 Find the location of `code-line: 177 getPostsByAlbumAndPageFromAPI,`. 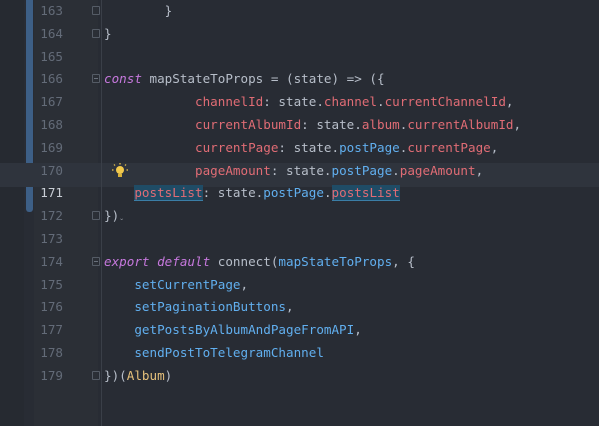

code-line: 177 getPostsByAlbumAndPageFromAPI, is located at coordinates (299, 330).